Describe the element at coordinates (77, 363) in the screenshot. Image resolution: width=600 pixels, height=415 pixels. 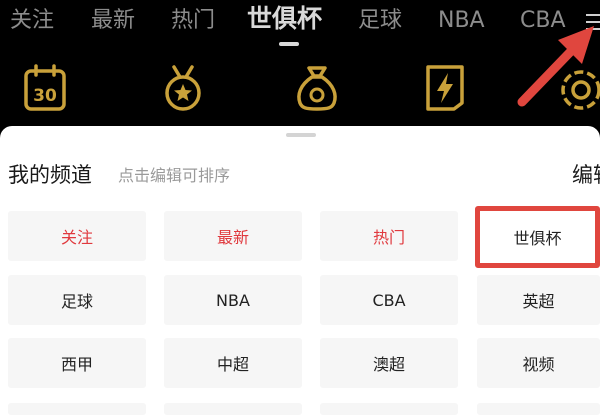
I see `channel-chip-la-liga: 西甲` at that location.